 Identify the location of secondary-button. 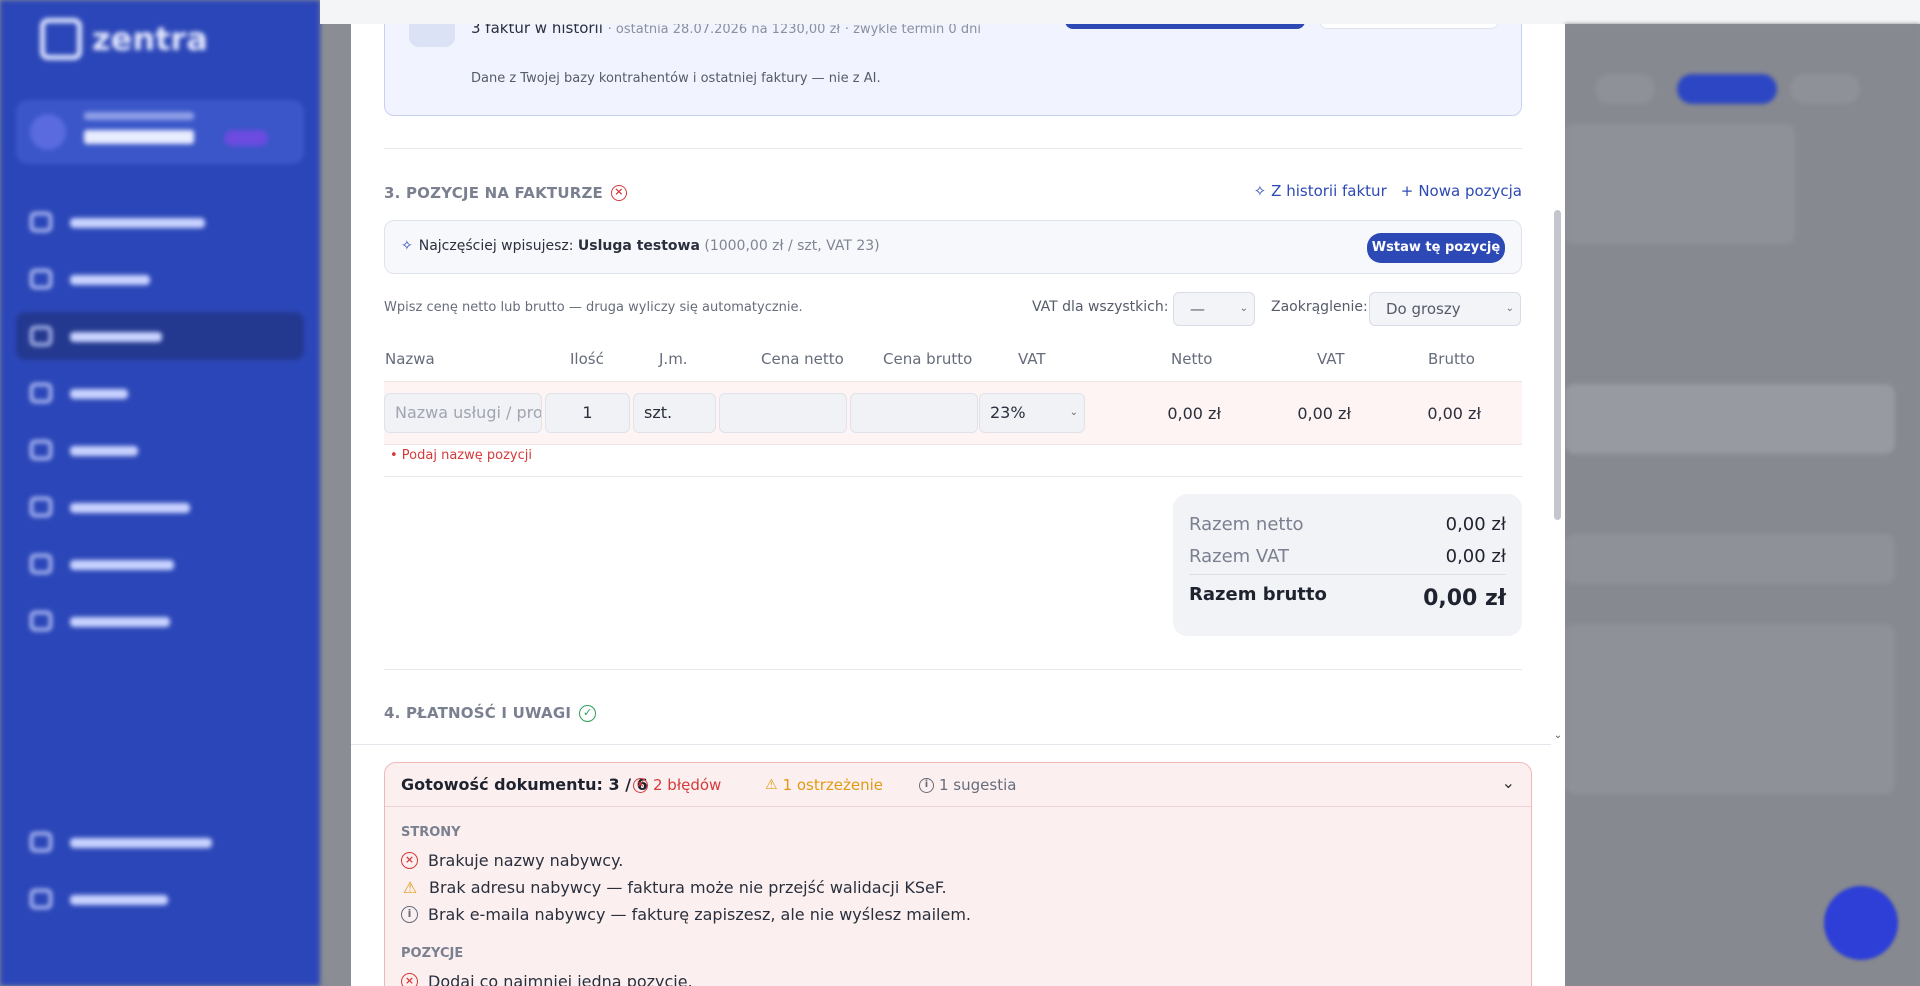
(1409, 26).